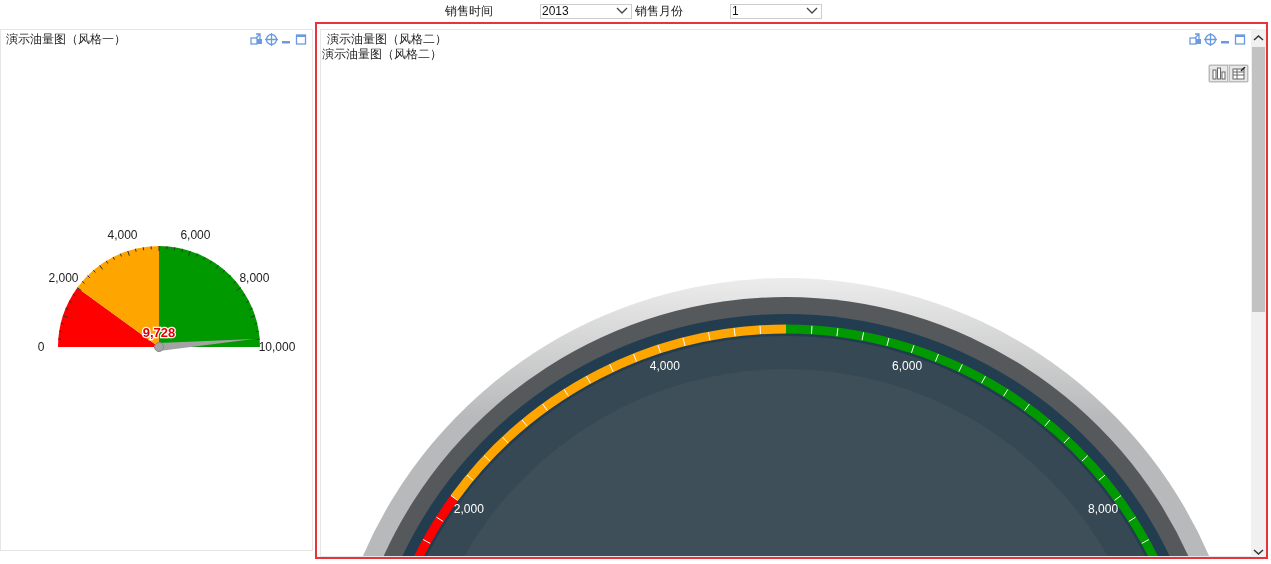 This screenshot has height=564, width=1271. I want to click on tick-label: 10,000, so click(277, 347).